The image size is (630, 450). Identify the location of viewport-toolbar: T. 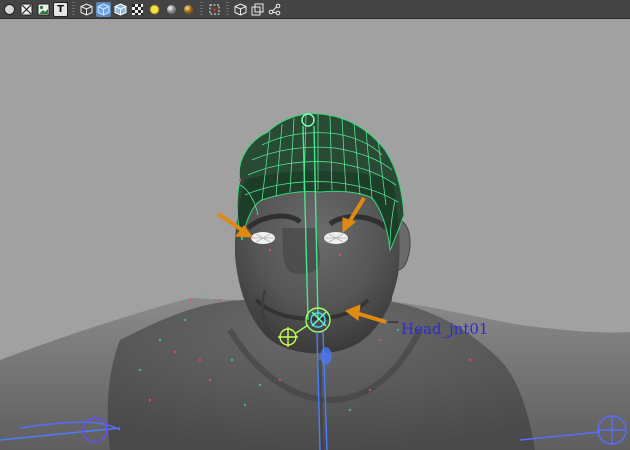
(315, 9).